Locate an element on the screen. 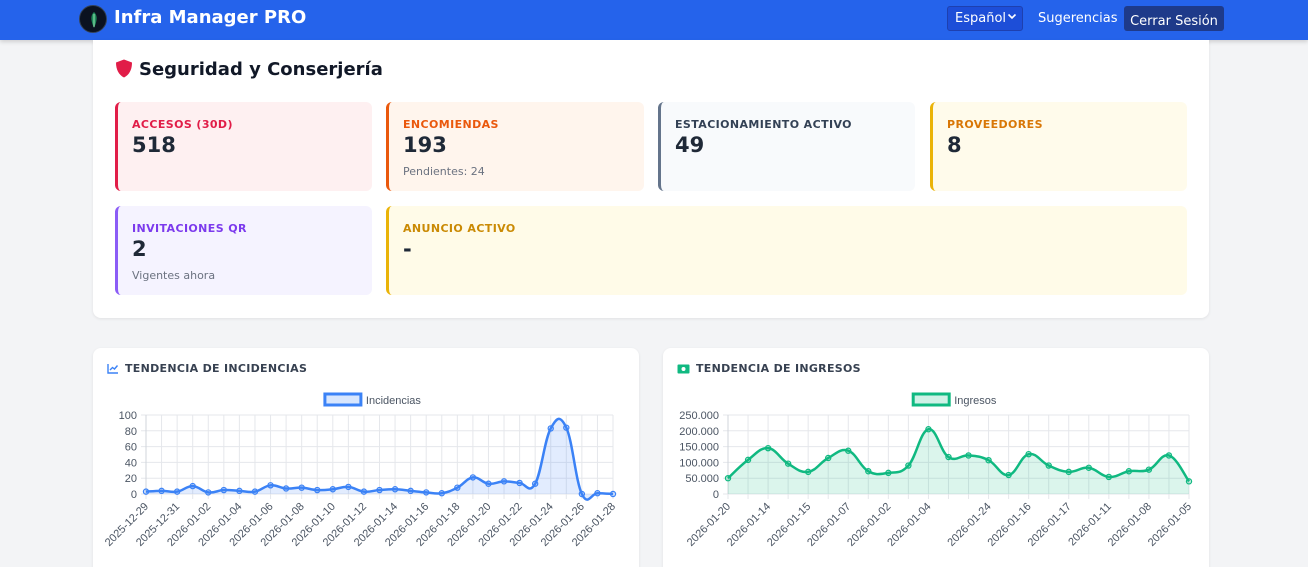 The width and height of the screenshot is (1308, 567). chart-legend: Incidencias is located at coordinates (372, 399).